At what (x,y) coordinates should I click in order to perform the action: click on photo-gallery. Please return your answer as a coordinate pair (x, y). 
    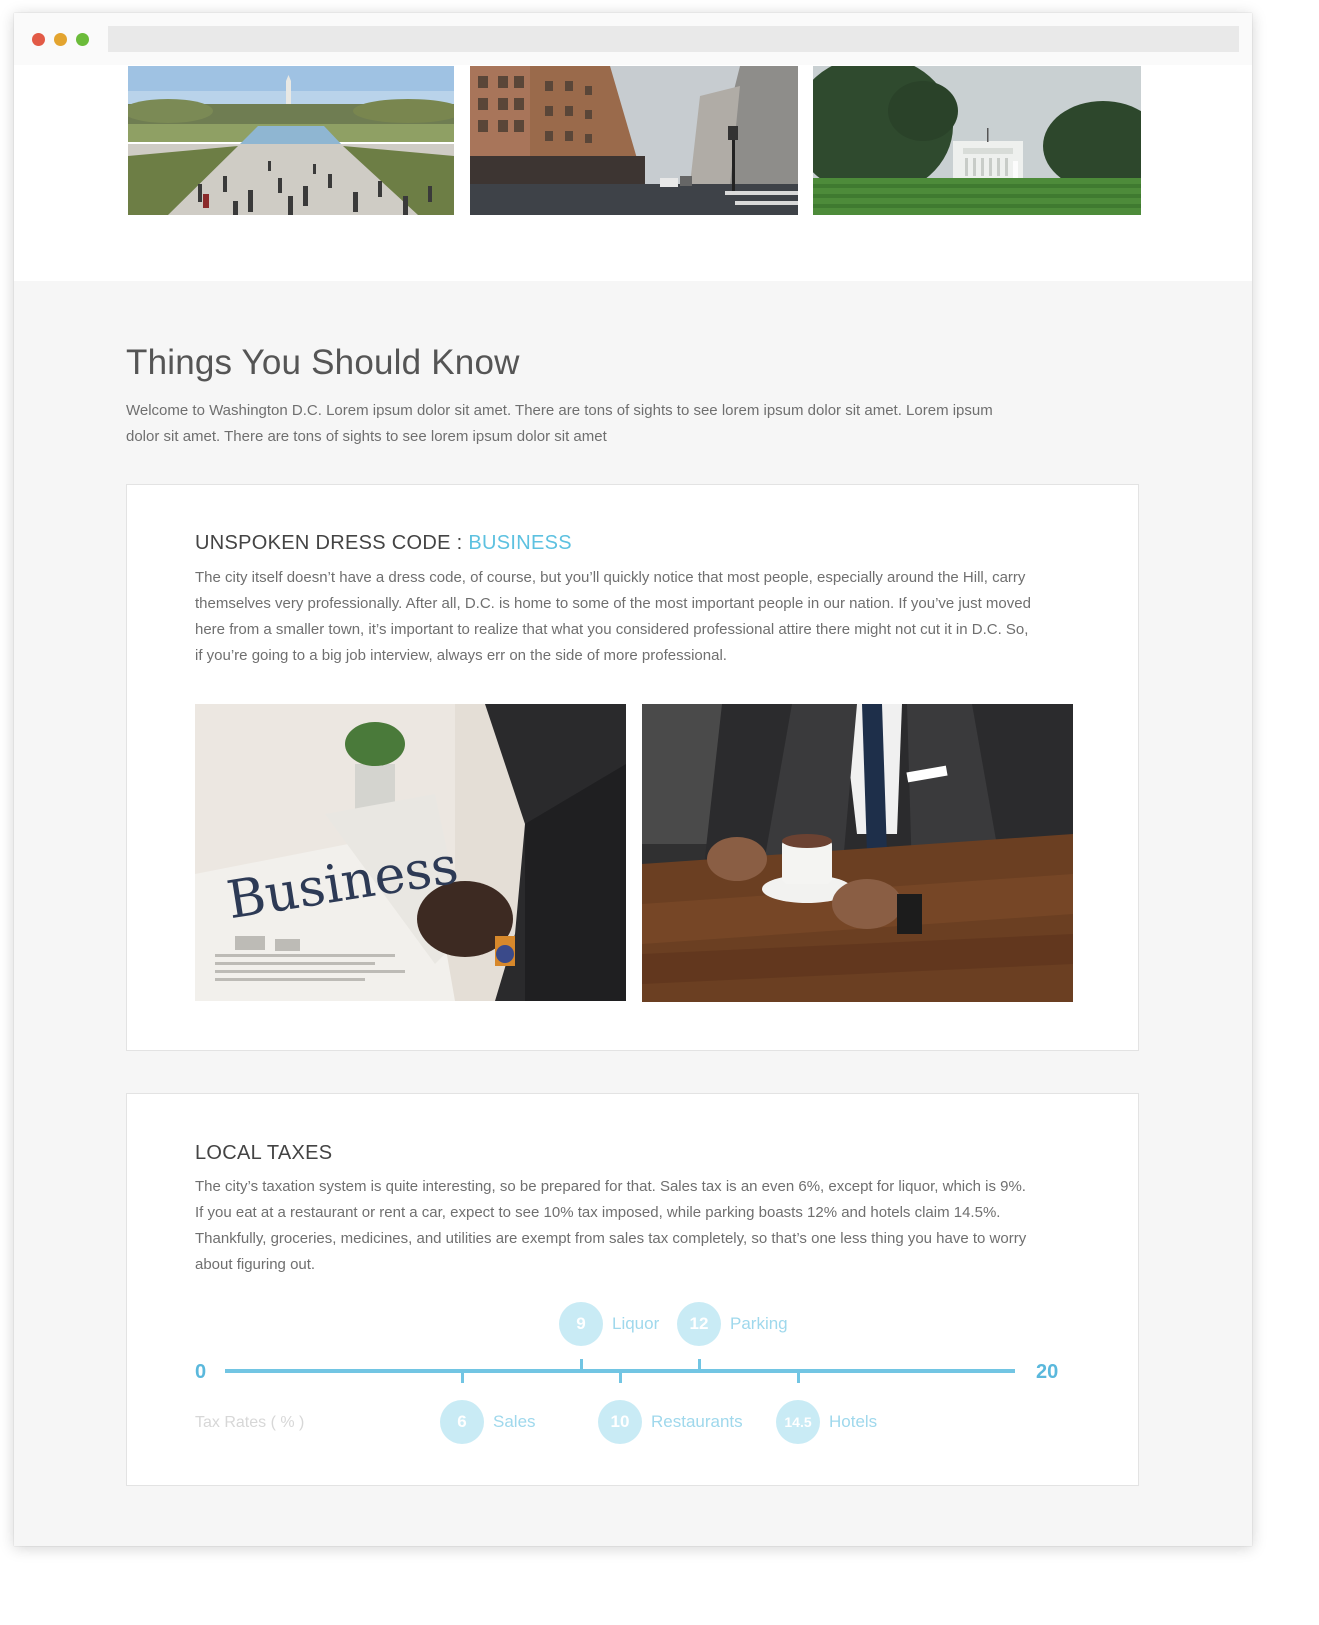
    Looking at the image, I should click on (633, 173).